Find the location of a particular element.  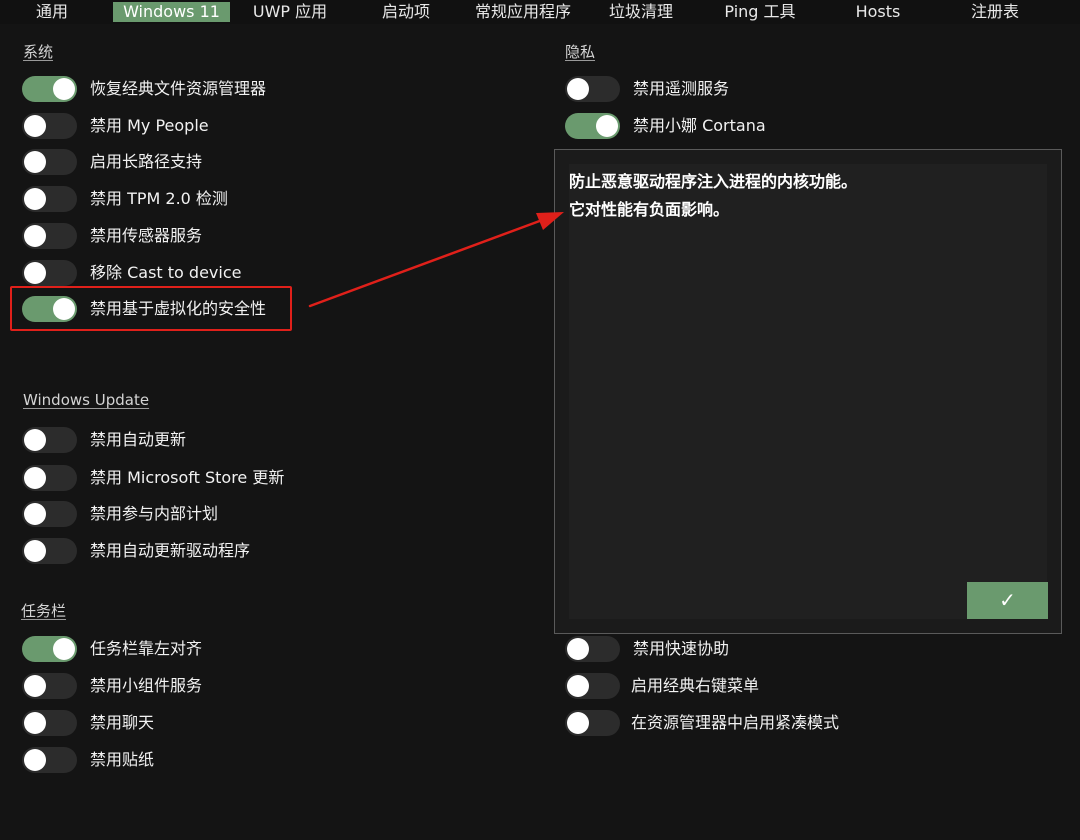

annotation-arrow is located at coordinates (436, 260).